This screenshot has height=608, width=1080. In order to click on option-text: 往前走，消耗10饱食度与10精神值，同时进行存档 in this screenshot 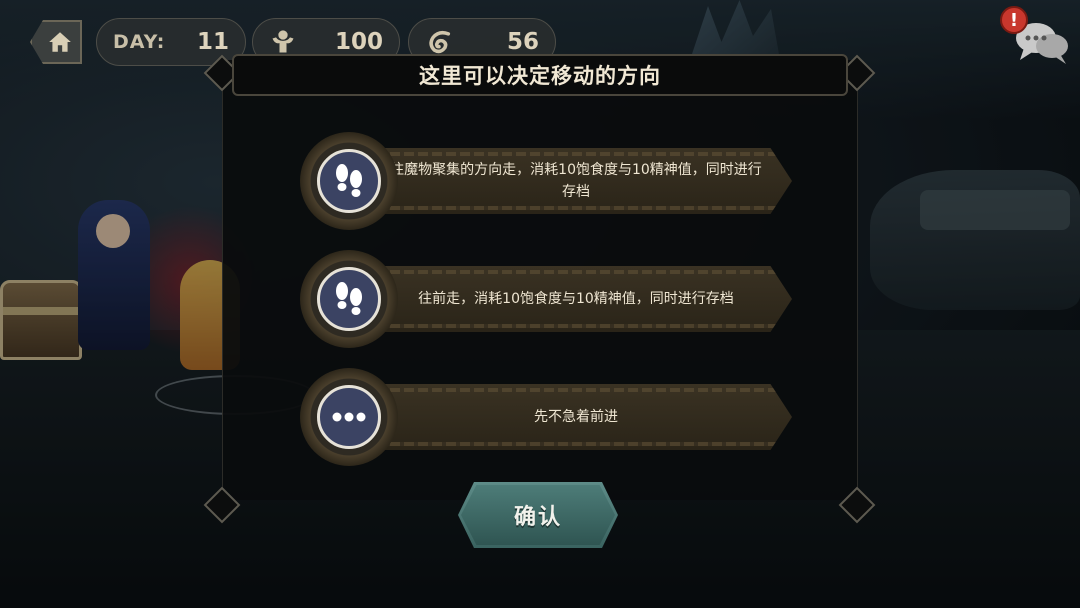, I will do `click(576, 299)`.